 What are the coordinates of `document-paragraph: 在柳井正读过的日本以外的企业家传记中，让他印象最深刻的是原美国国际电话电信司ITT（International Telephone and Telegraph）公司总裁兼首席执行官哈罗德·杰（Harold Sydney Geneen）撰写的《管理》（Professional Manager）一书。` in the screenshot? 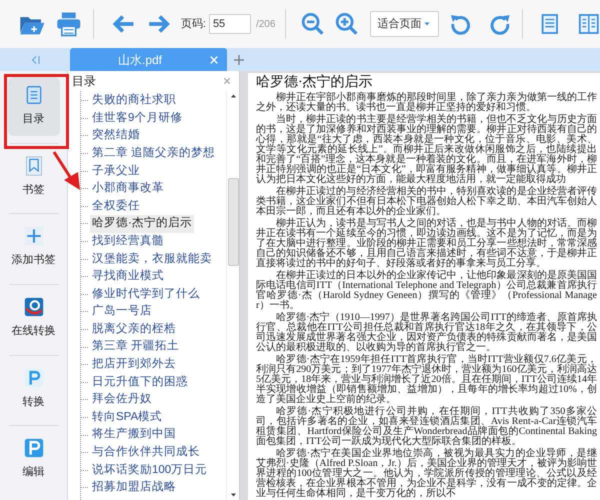 It's located at (426, 291).